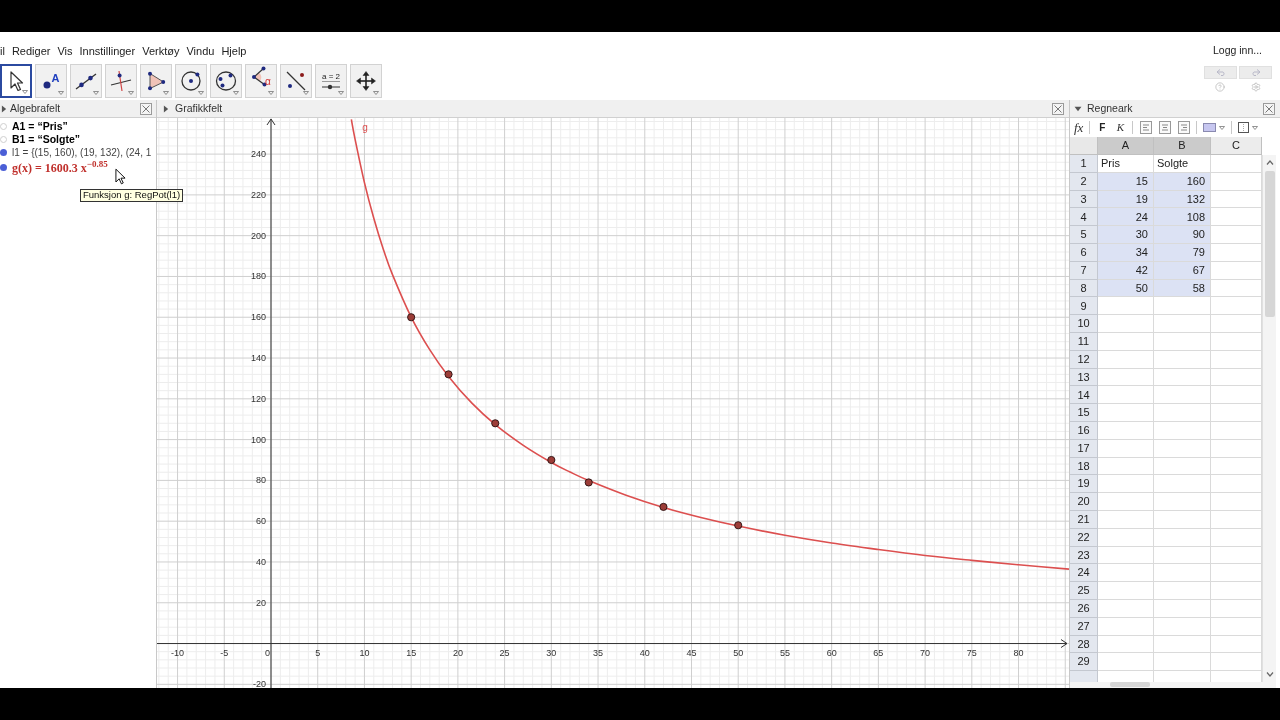 This screenshot has height=720, width=1280. I want to click on row-header: 20, so click(1084, 502).